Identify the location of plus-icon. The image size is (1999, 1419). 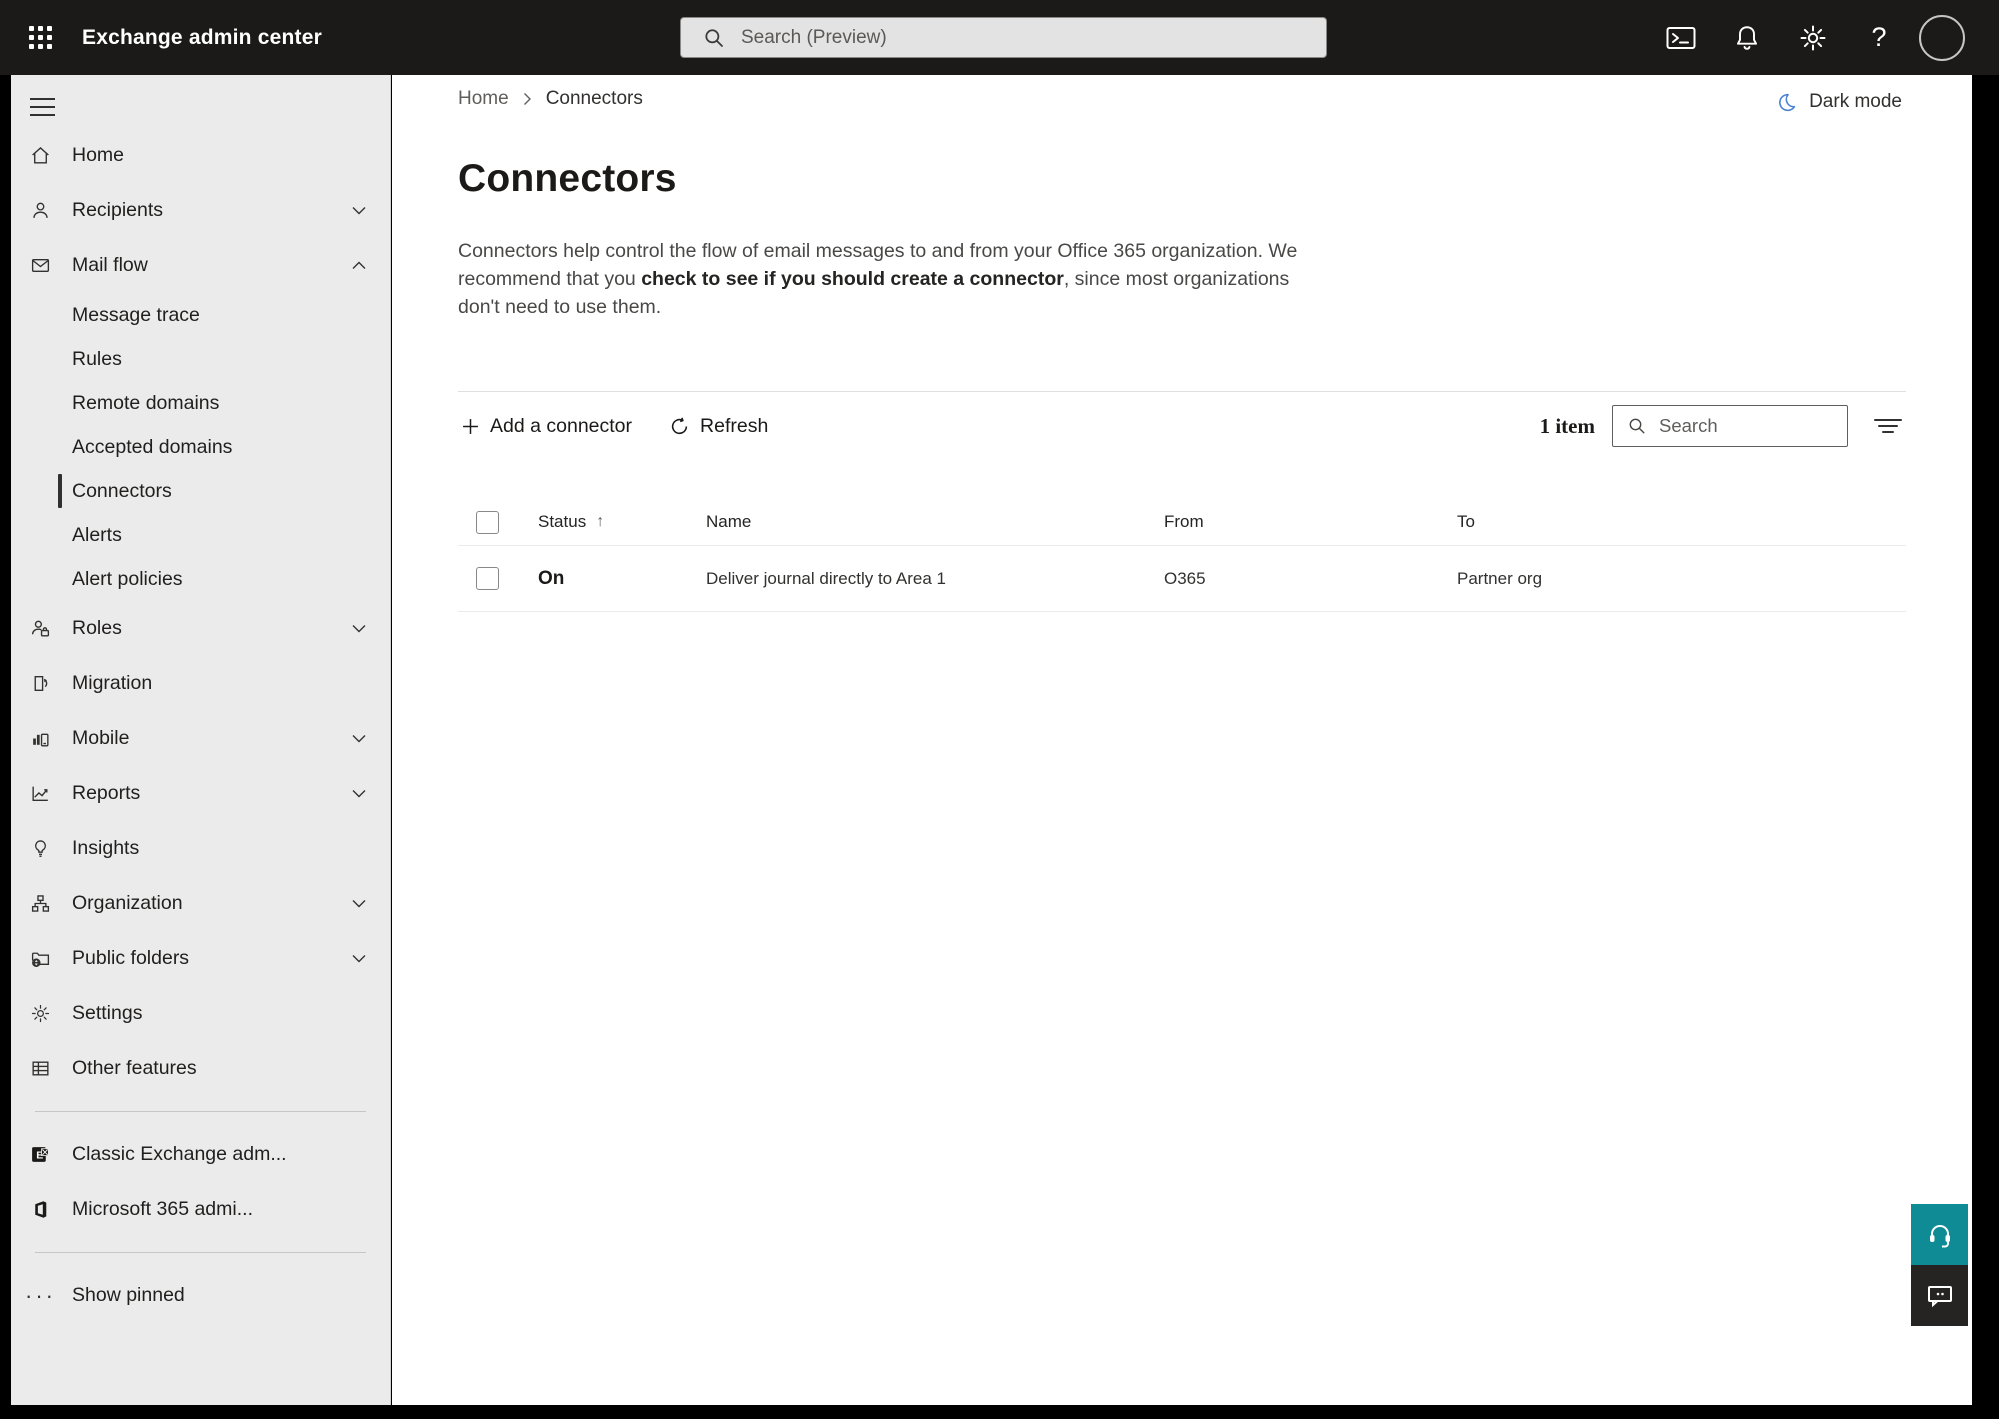
(470, 426).